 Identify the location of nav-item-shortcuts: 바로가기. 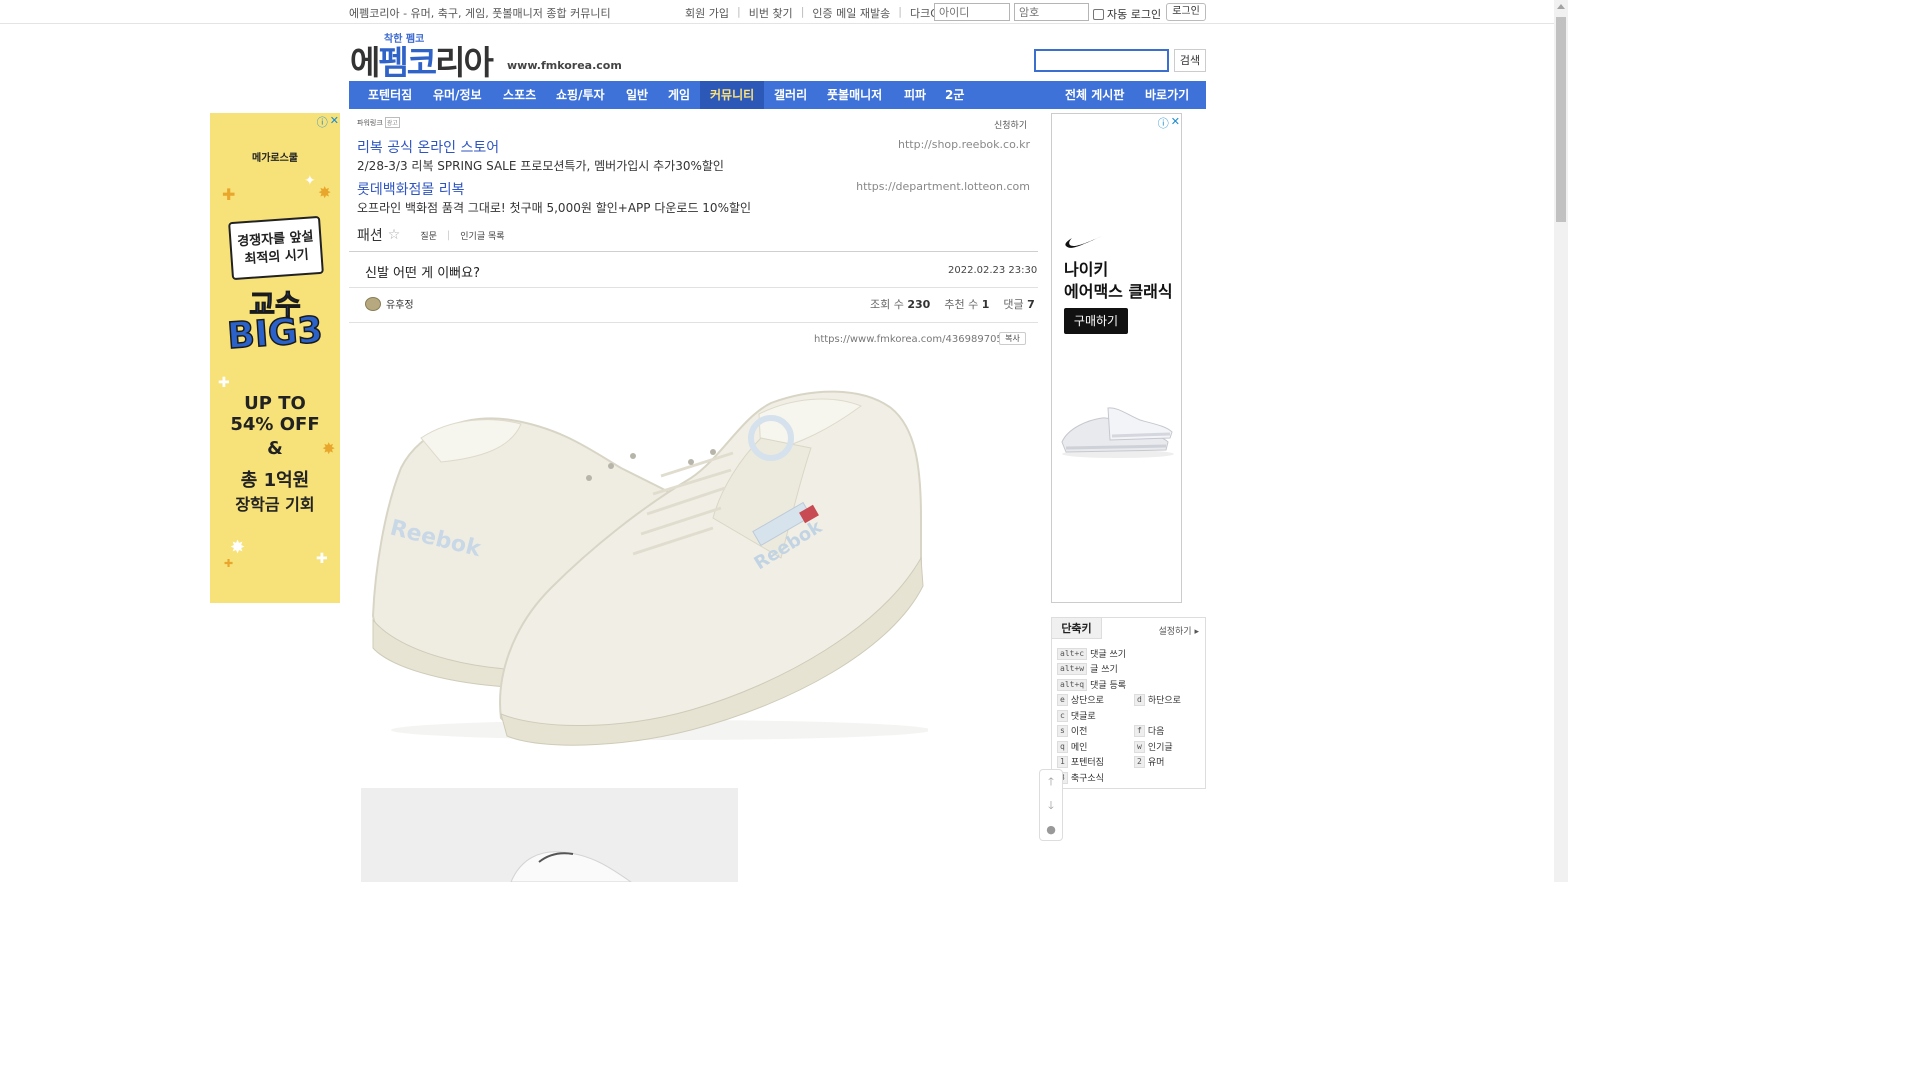
(1167, 95).